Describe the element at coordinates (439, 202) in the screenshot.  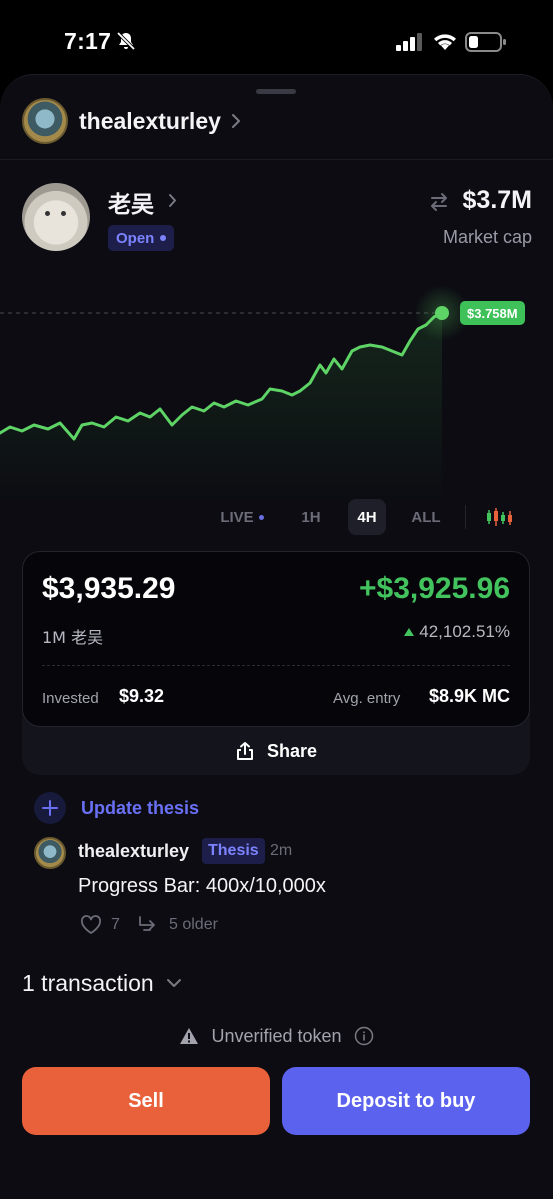
I see `swap-icon` at that location.